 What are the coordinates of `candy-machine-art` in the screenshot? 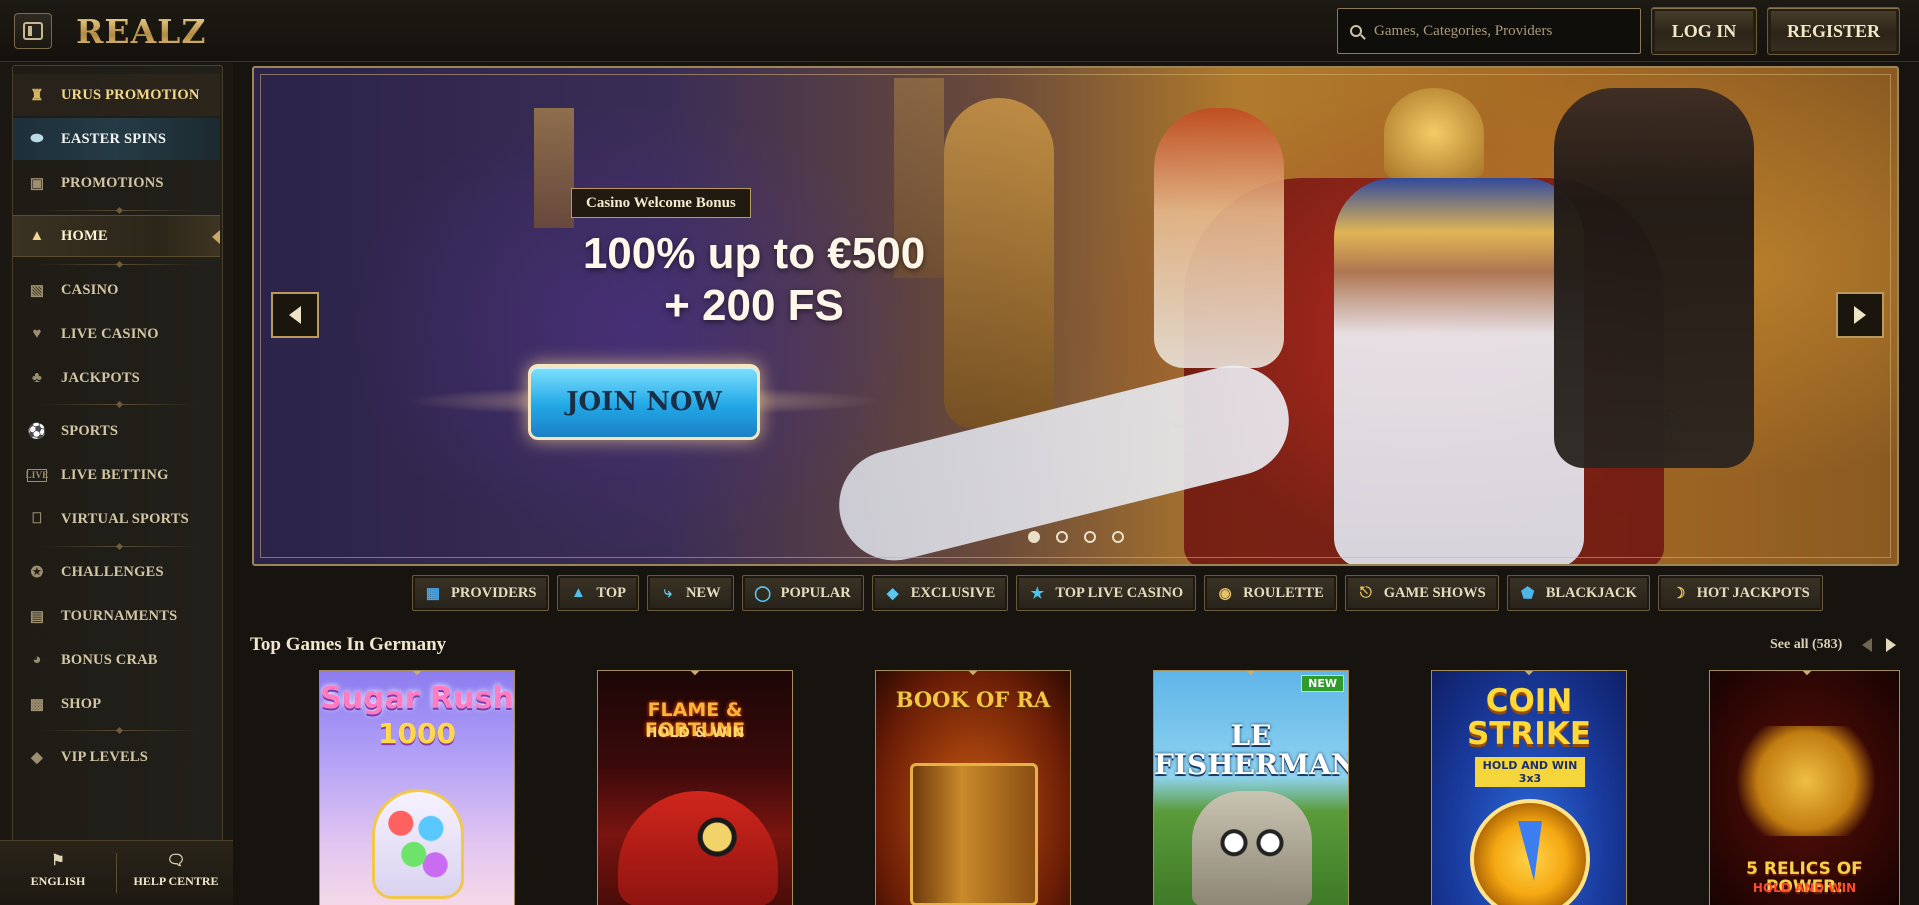 It's located at (418, 844).